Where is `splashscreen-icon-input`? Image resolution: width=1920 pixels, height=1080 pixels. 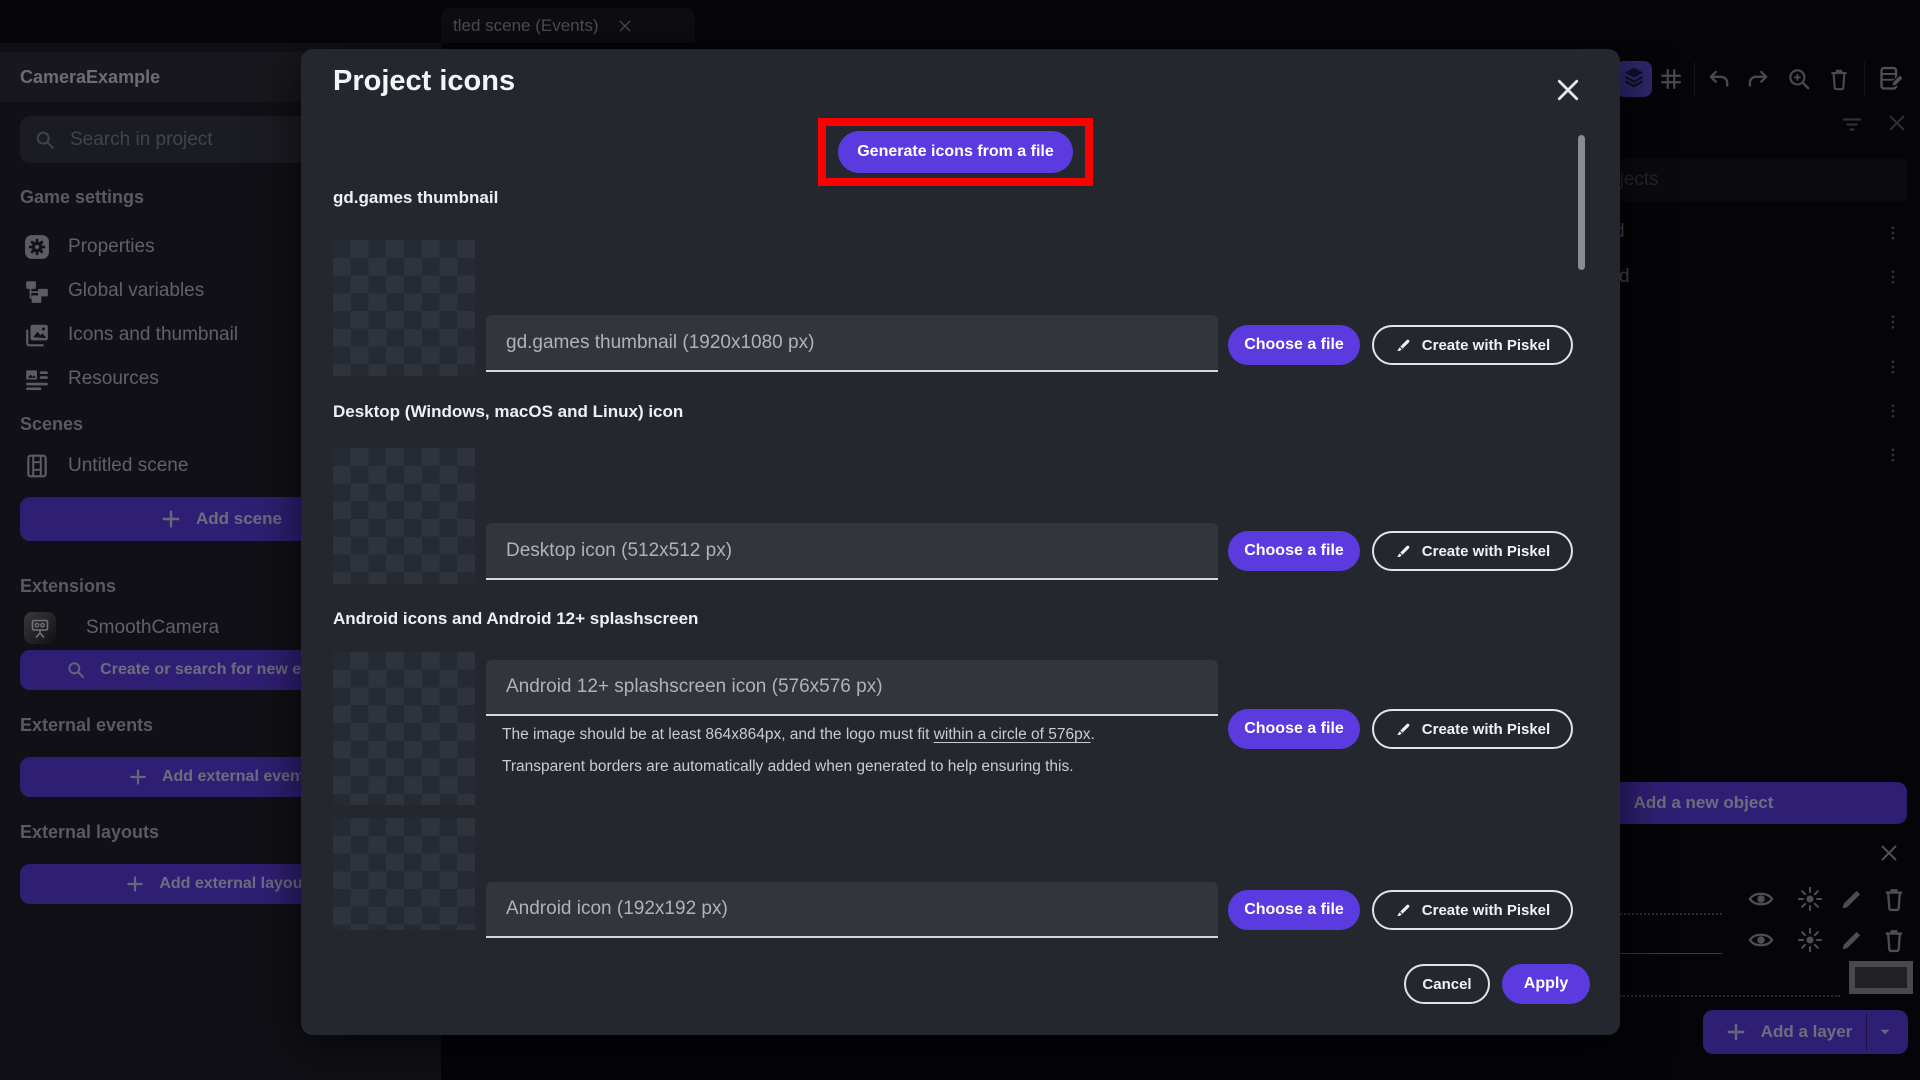
splashscreen-icon-input is located at coordinates (852, 688).